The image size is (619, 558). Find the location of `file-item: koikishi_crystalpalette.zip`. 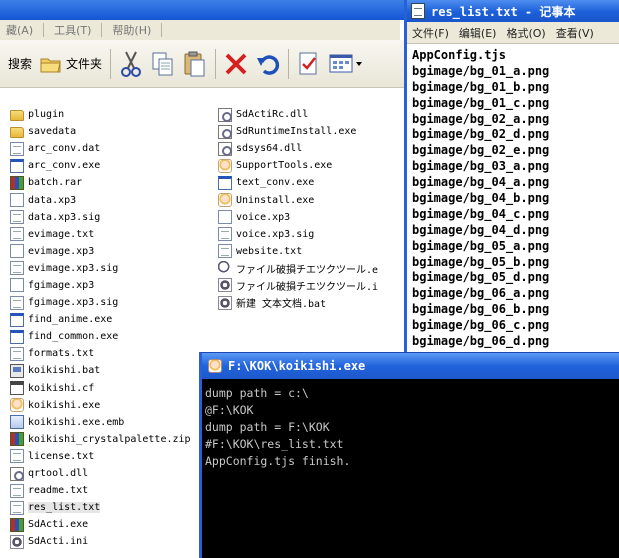

file-item: koikishi_crystalpalette.zip is located at coordinates (100, 439).